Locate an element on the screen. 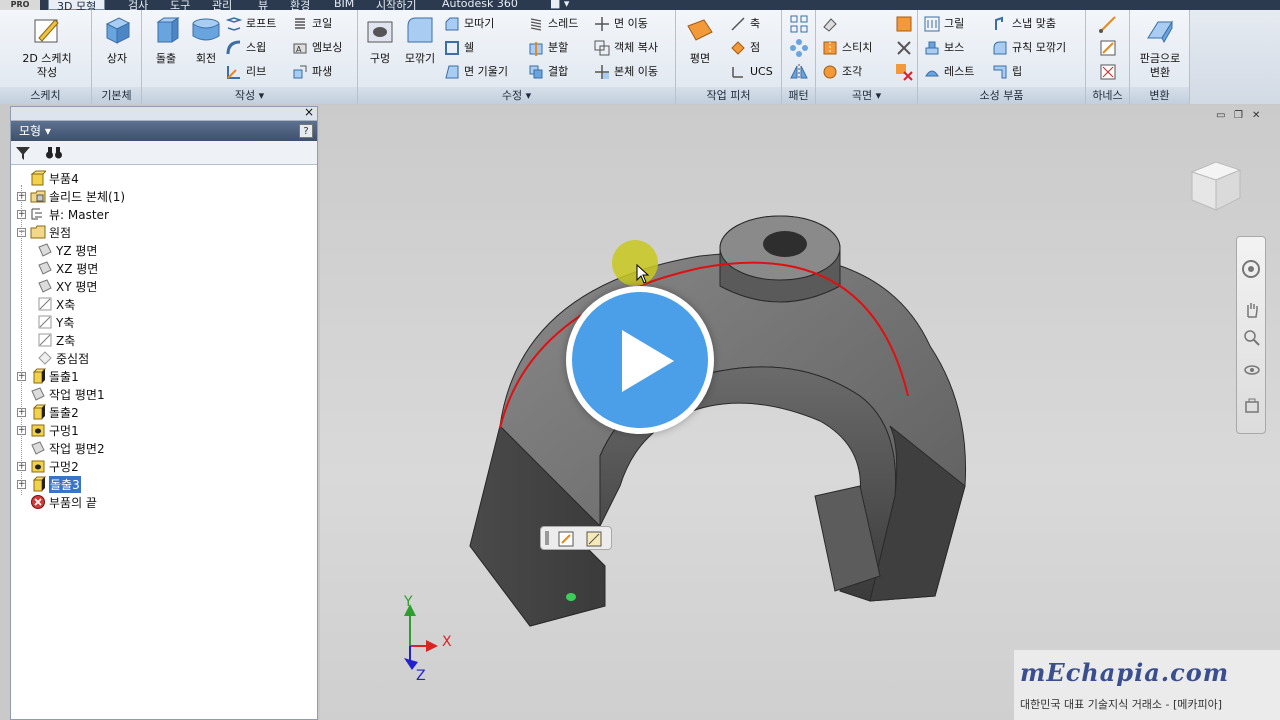 The width and height of the screenshot is (1280, 720). tab-tools: 도구 is located at coordinates (180, 5).